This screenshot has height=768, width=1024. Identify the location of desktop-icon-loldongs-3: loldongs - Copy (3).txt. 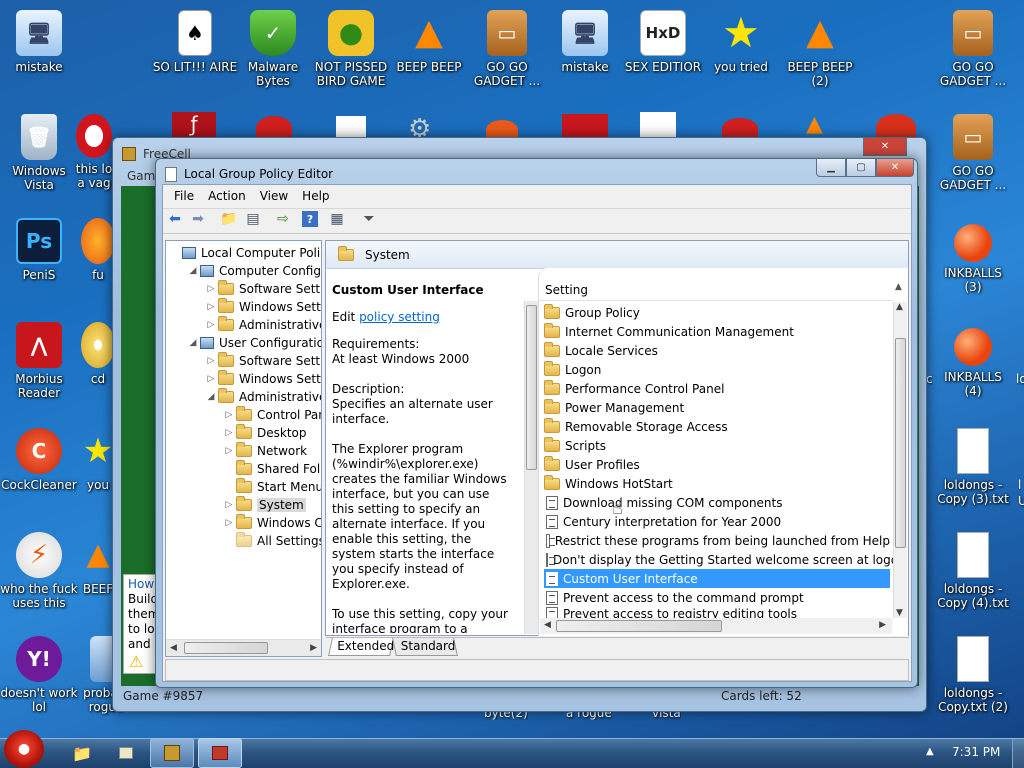
(973, 474).